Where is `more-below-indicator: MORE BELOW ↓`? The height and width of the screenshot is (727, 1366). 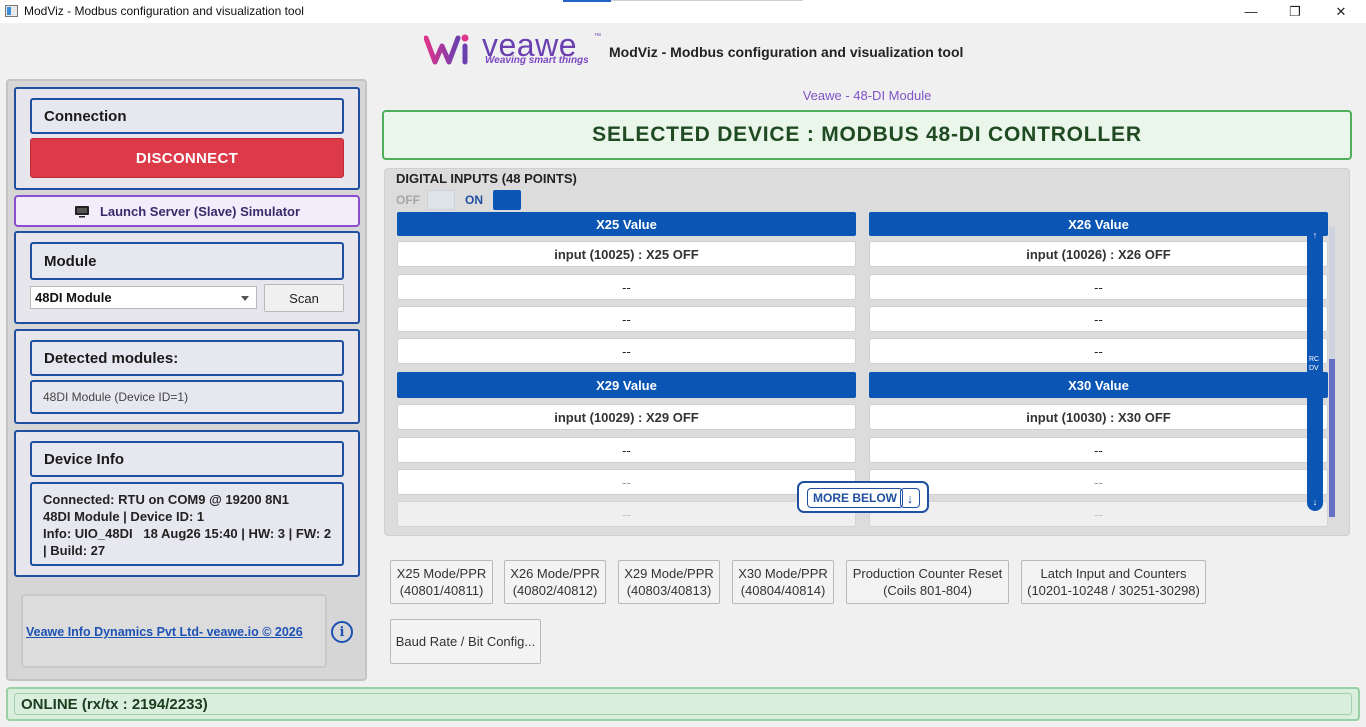 more-below-indicator: MORE BELOW ↓ is located at coordinates (863, 497).